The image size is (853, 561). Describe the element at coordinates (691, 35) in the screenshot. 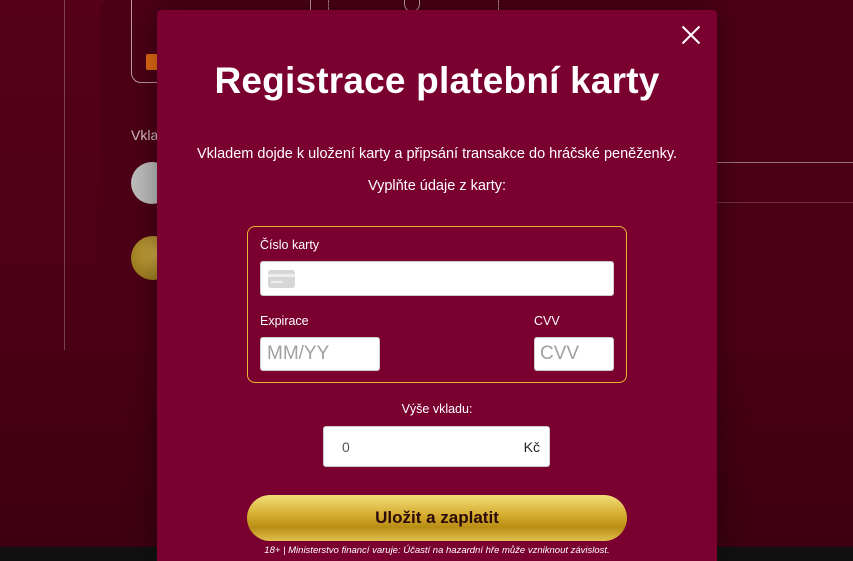

I see `close-icon` at that location.